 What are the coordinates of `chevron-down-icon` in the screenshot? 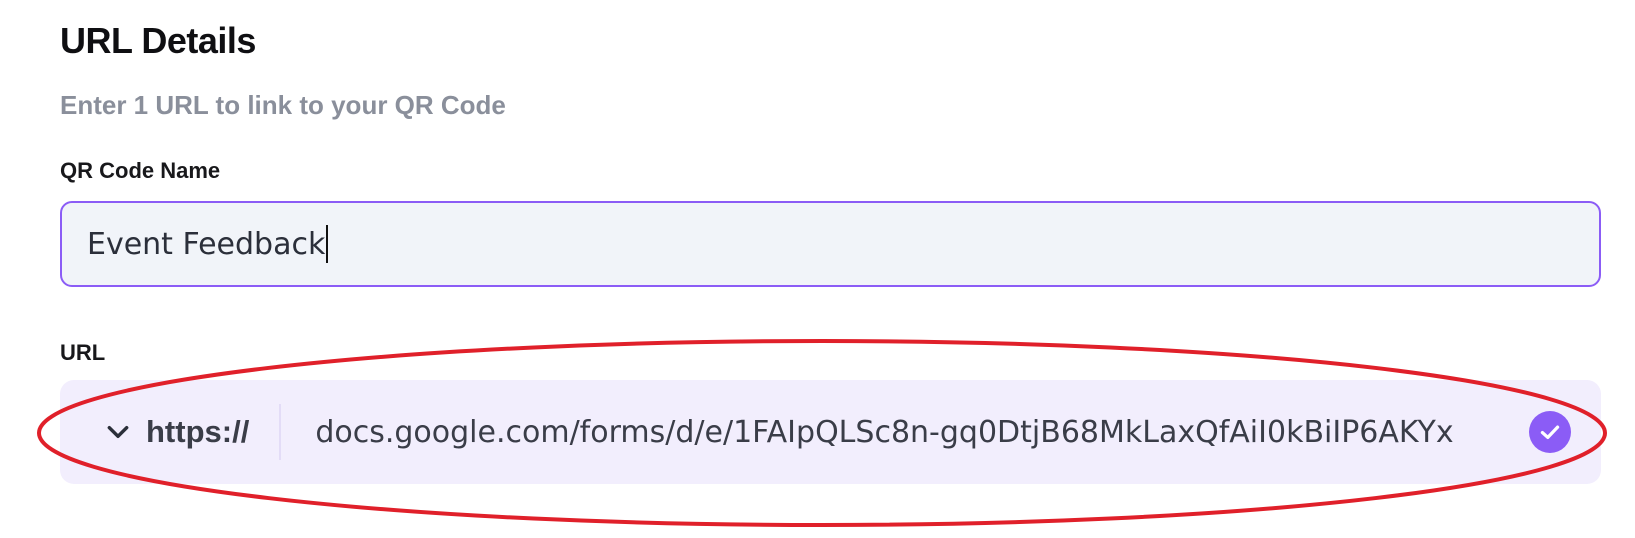 It's located at (118, 432).